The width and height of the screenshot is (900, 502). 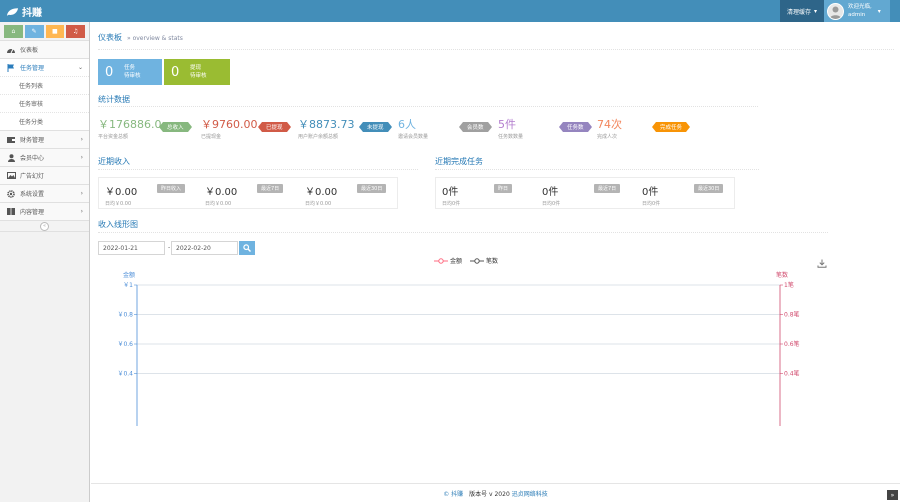 I want to click on stats-section-title: 统计数据, so click(x=114, y=99).